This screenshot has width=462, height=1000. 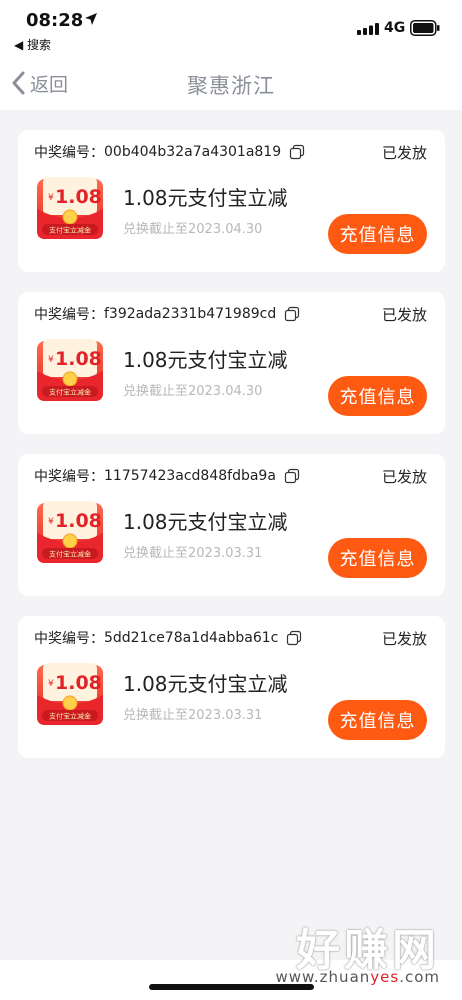 I want to click on prize-id-value: 5dd21ce78a1d4abba61c, so click(x=191, y=638).